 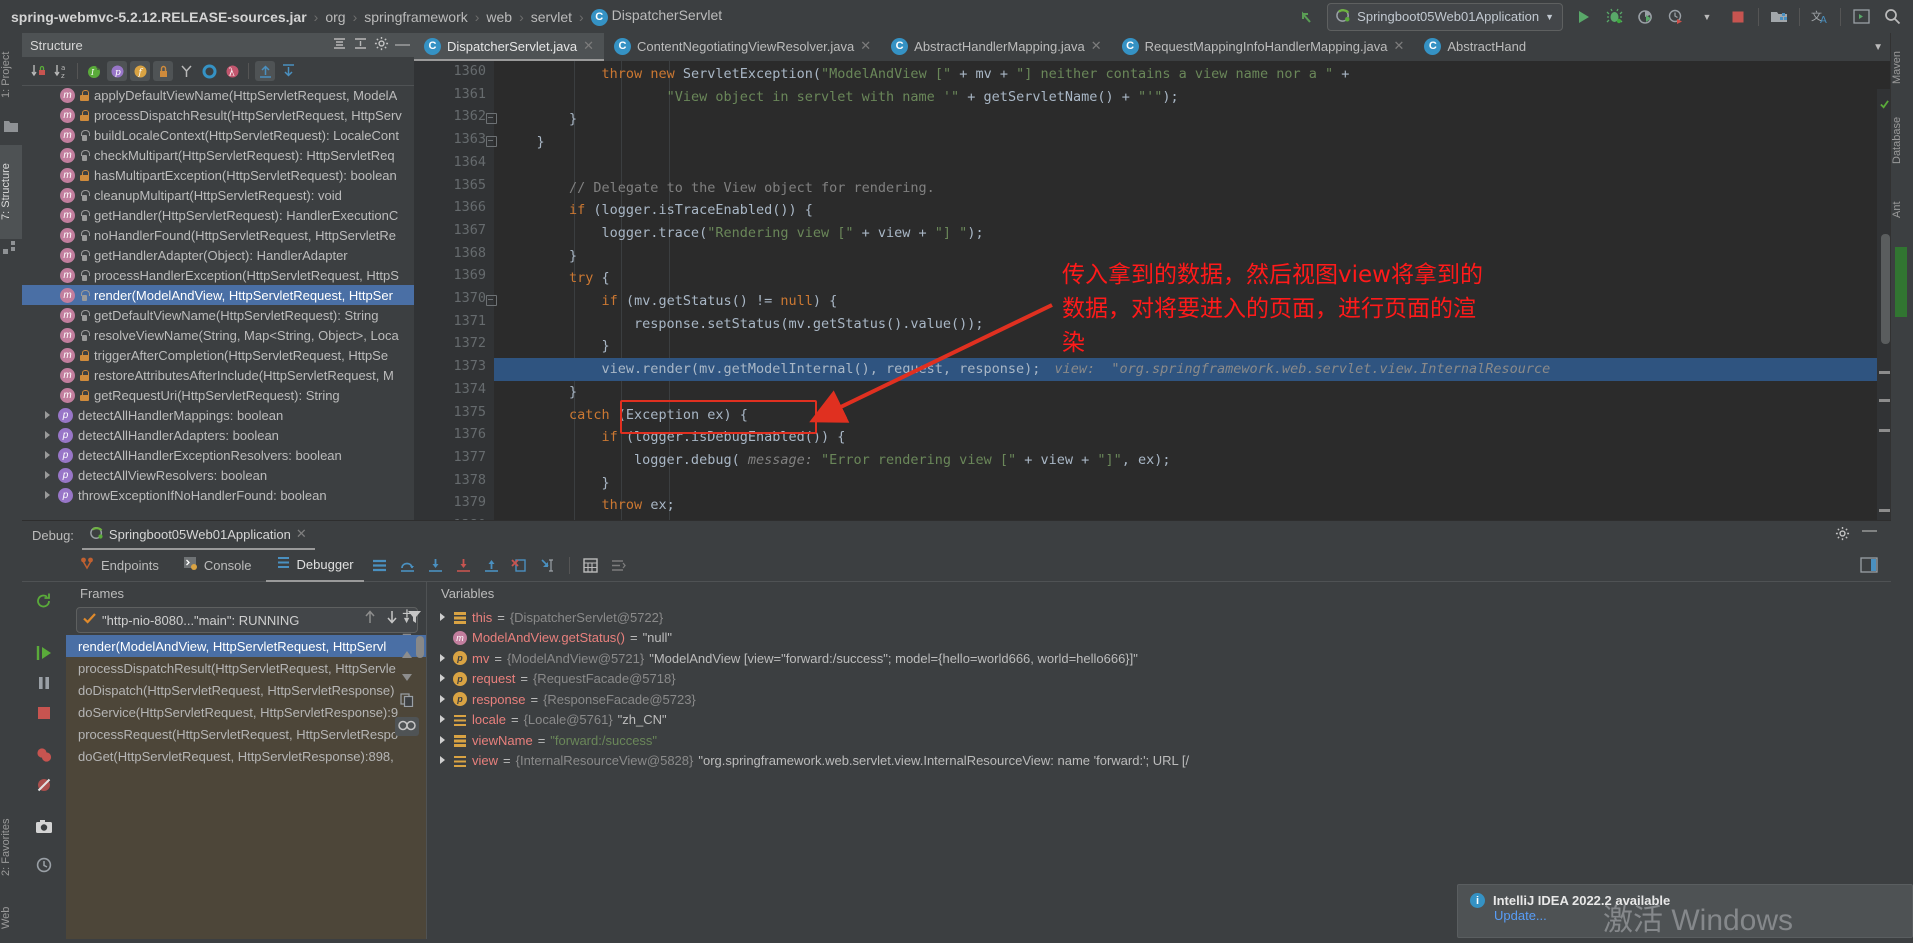 I want to click on evaluate-expression-icon, so click(x=591, y=565).